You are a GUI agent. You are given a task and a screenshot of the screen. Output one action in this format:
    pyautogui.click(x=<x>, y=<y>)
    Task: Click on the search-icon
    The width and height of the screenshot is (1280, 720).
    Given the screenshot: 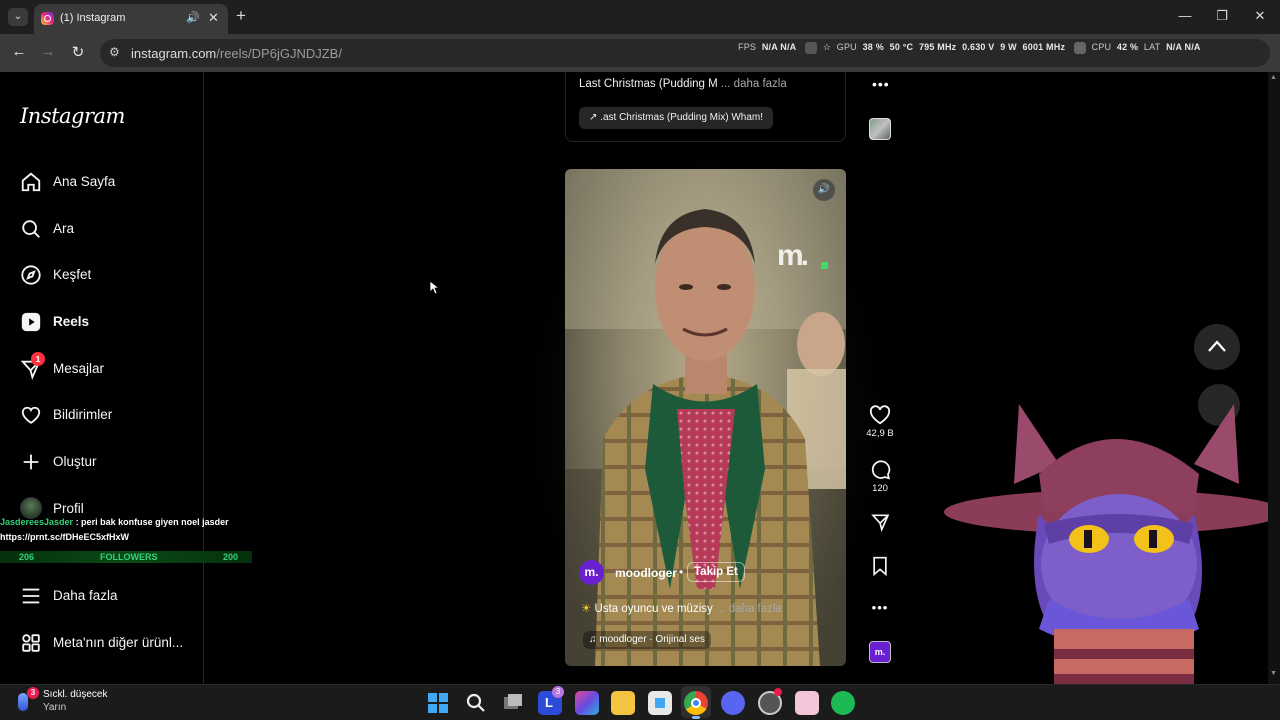 What is the action you would take?
    pyautogui.click(x=476, y=703)
    